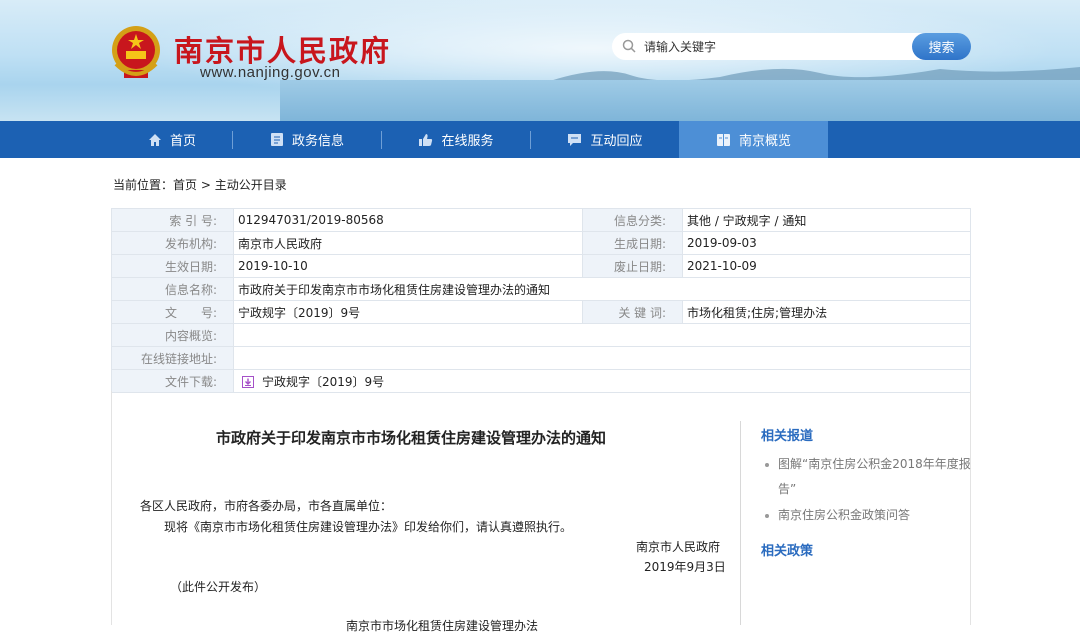  I want to click on download-cell: 宁政规字〔2019〕9号, so click(602, 381).